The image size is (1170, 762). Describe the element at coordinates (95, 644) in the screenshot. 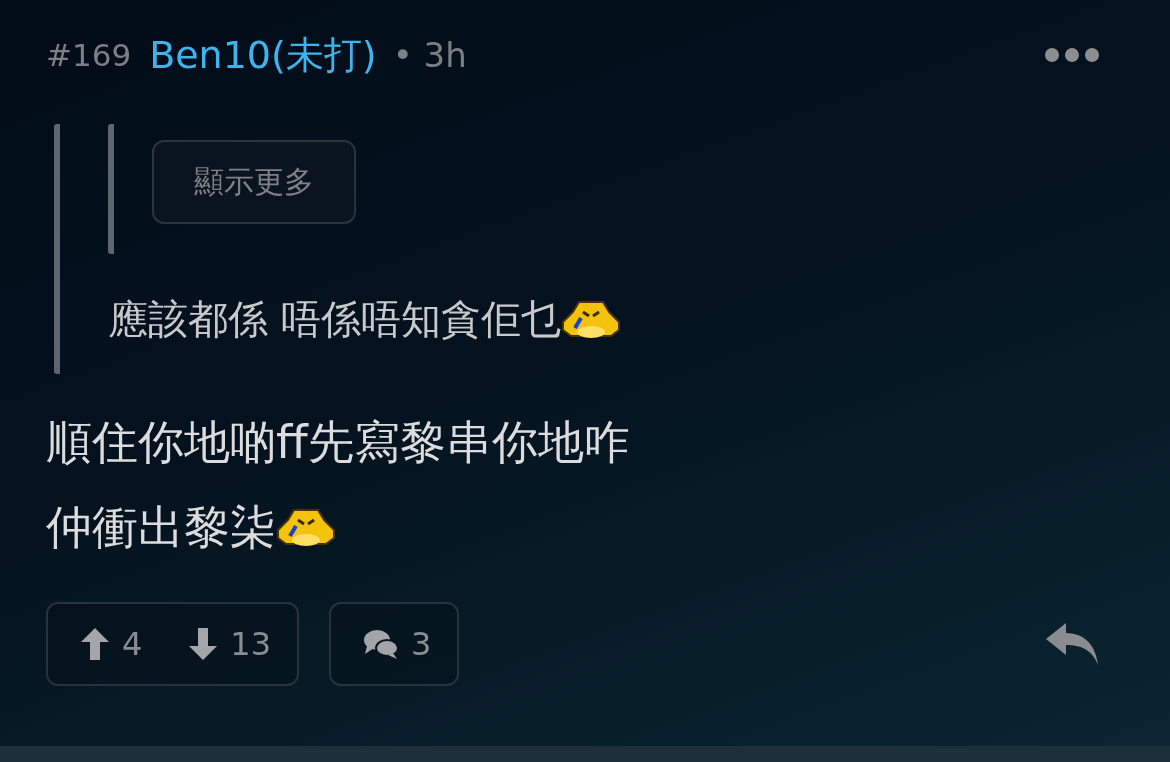

I see `upvote-icon` at that location.